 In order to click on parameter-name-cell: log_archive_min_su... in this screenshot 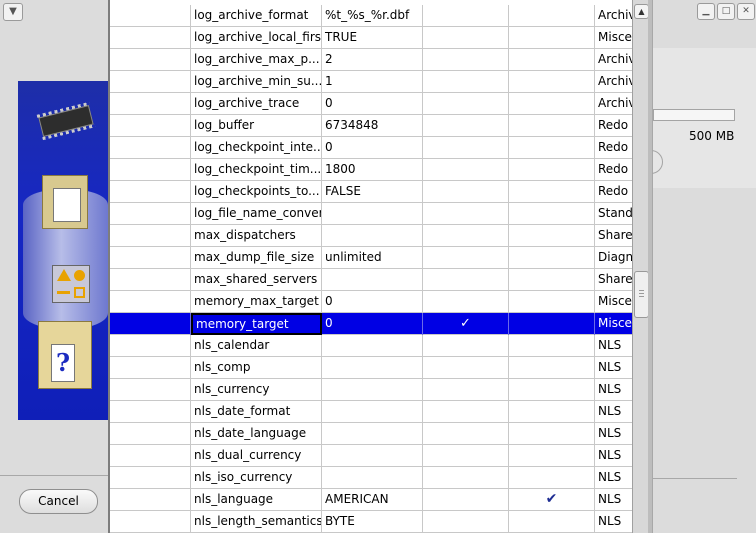, I will do `click(256, 82)`.